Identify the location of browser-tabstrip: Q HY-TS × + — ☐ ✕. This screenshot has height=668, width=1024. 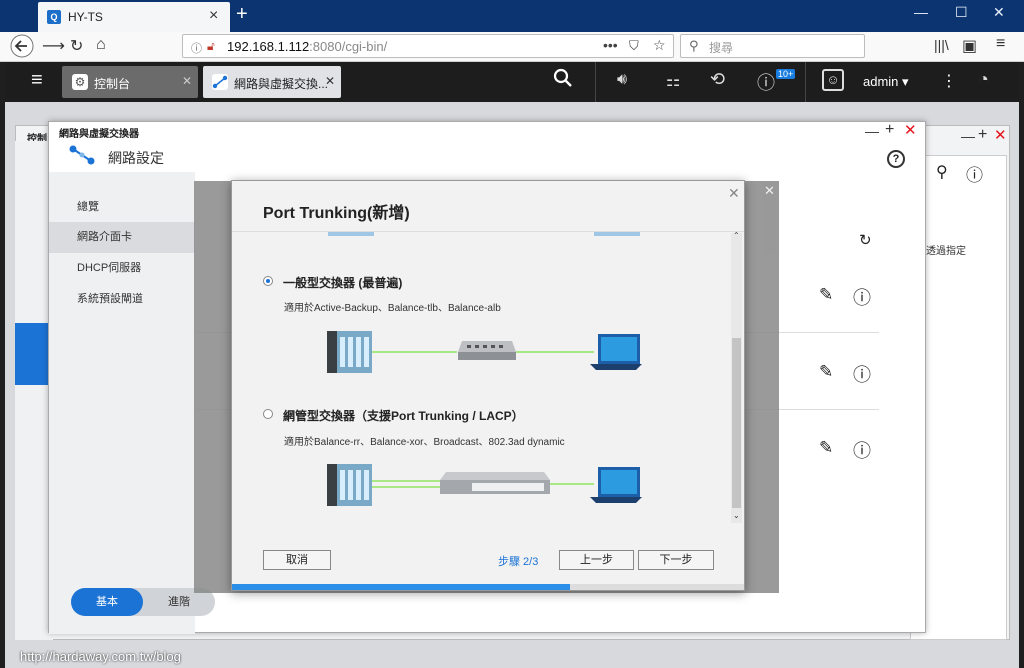
(512, 16).